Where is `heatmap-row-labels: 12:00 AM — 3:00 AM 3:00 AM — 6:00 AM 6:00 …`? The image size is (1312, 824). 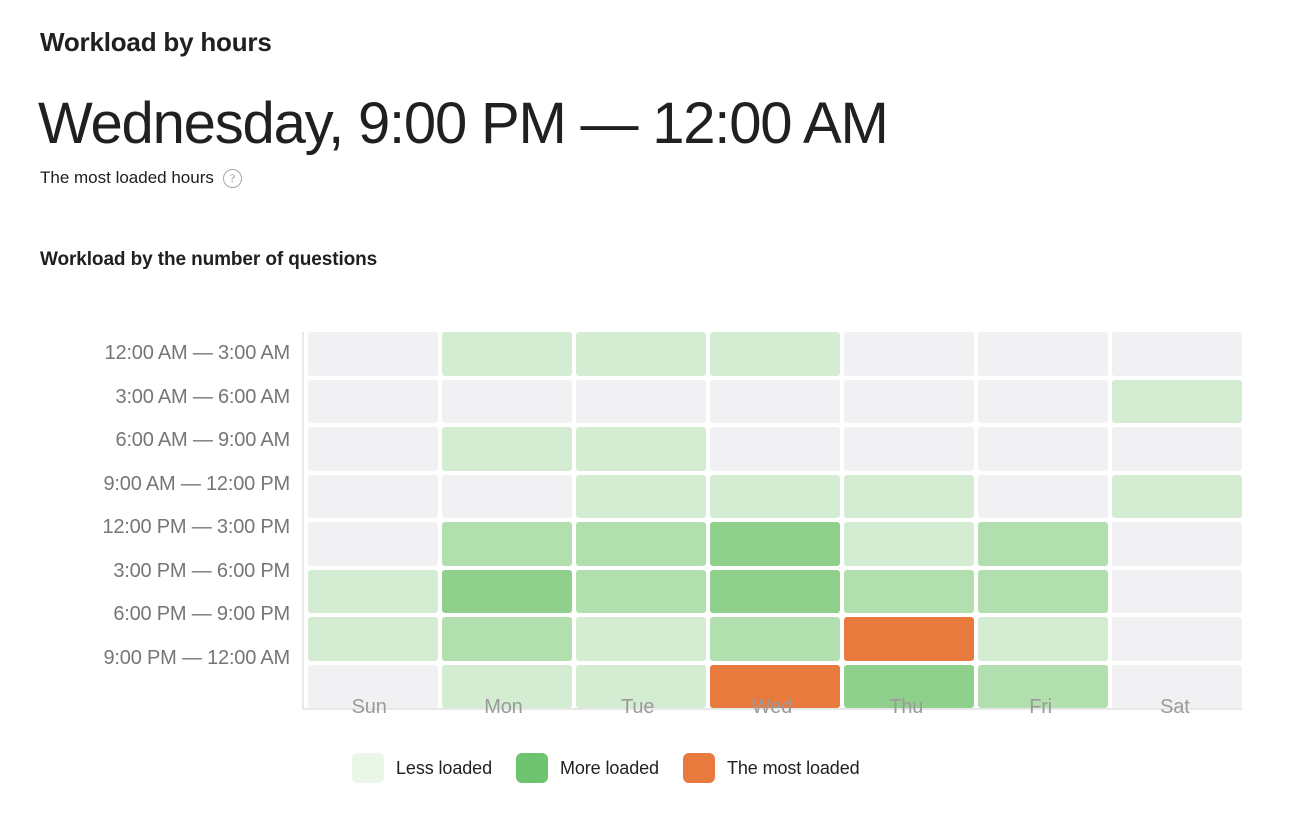
heatmap-row-labels: 12:00 AM — 3:00 AM 3:00 AM — 6:00 AM 6:00 … is located at coordinates (151, 521).